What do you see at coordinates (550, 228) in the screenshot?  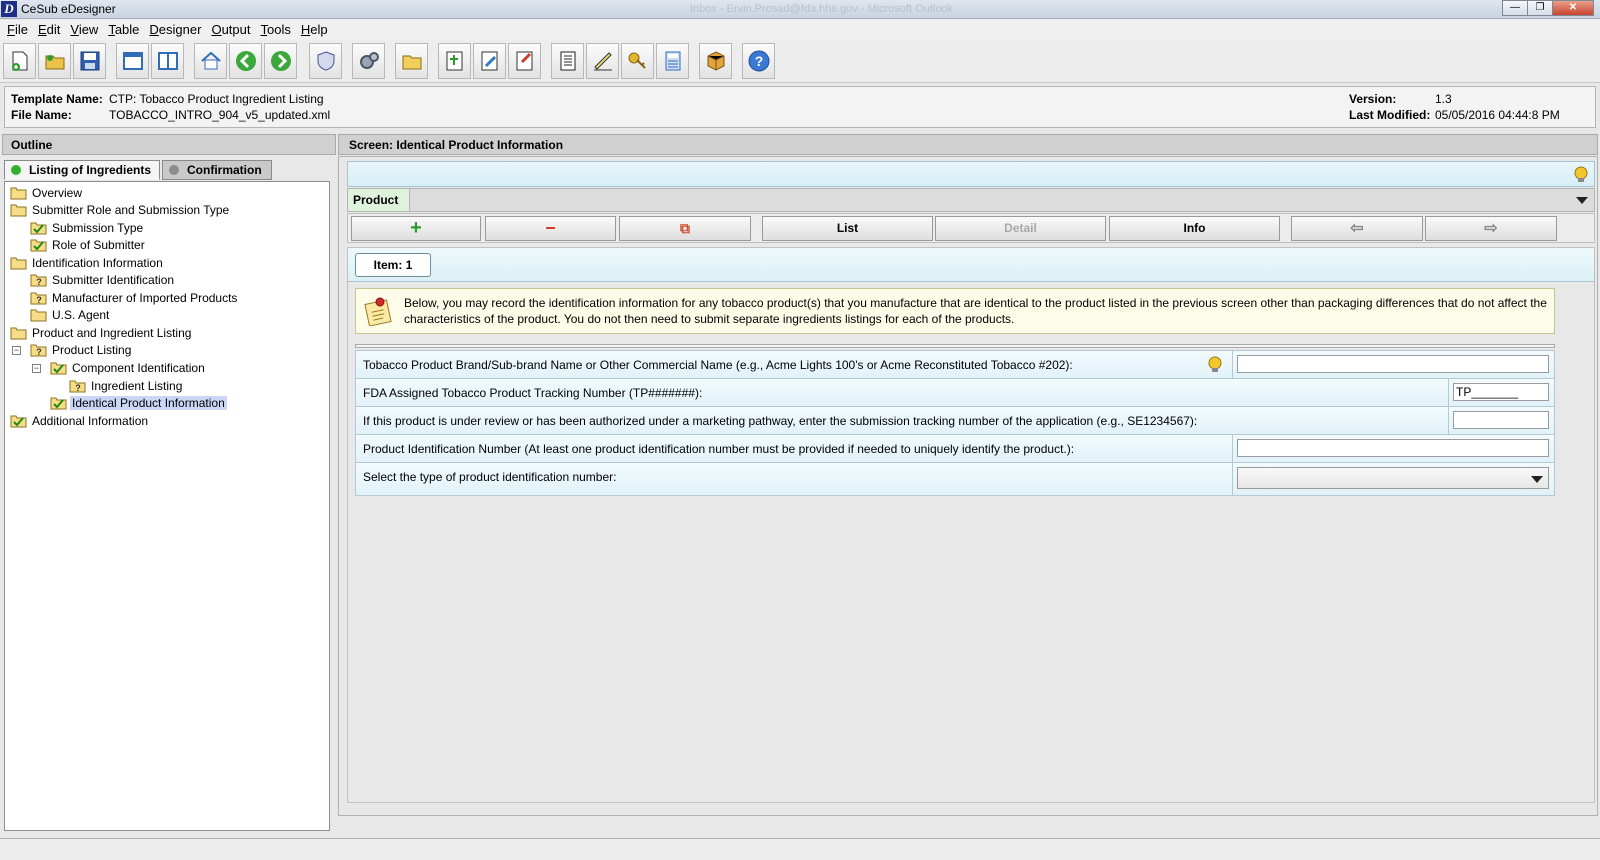 I see `remove-record-button: −` at bounding box center [550, 228].